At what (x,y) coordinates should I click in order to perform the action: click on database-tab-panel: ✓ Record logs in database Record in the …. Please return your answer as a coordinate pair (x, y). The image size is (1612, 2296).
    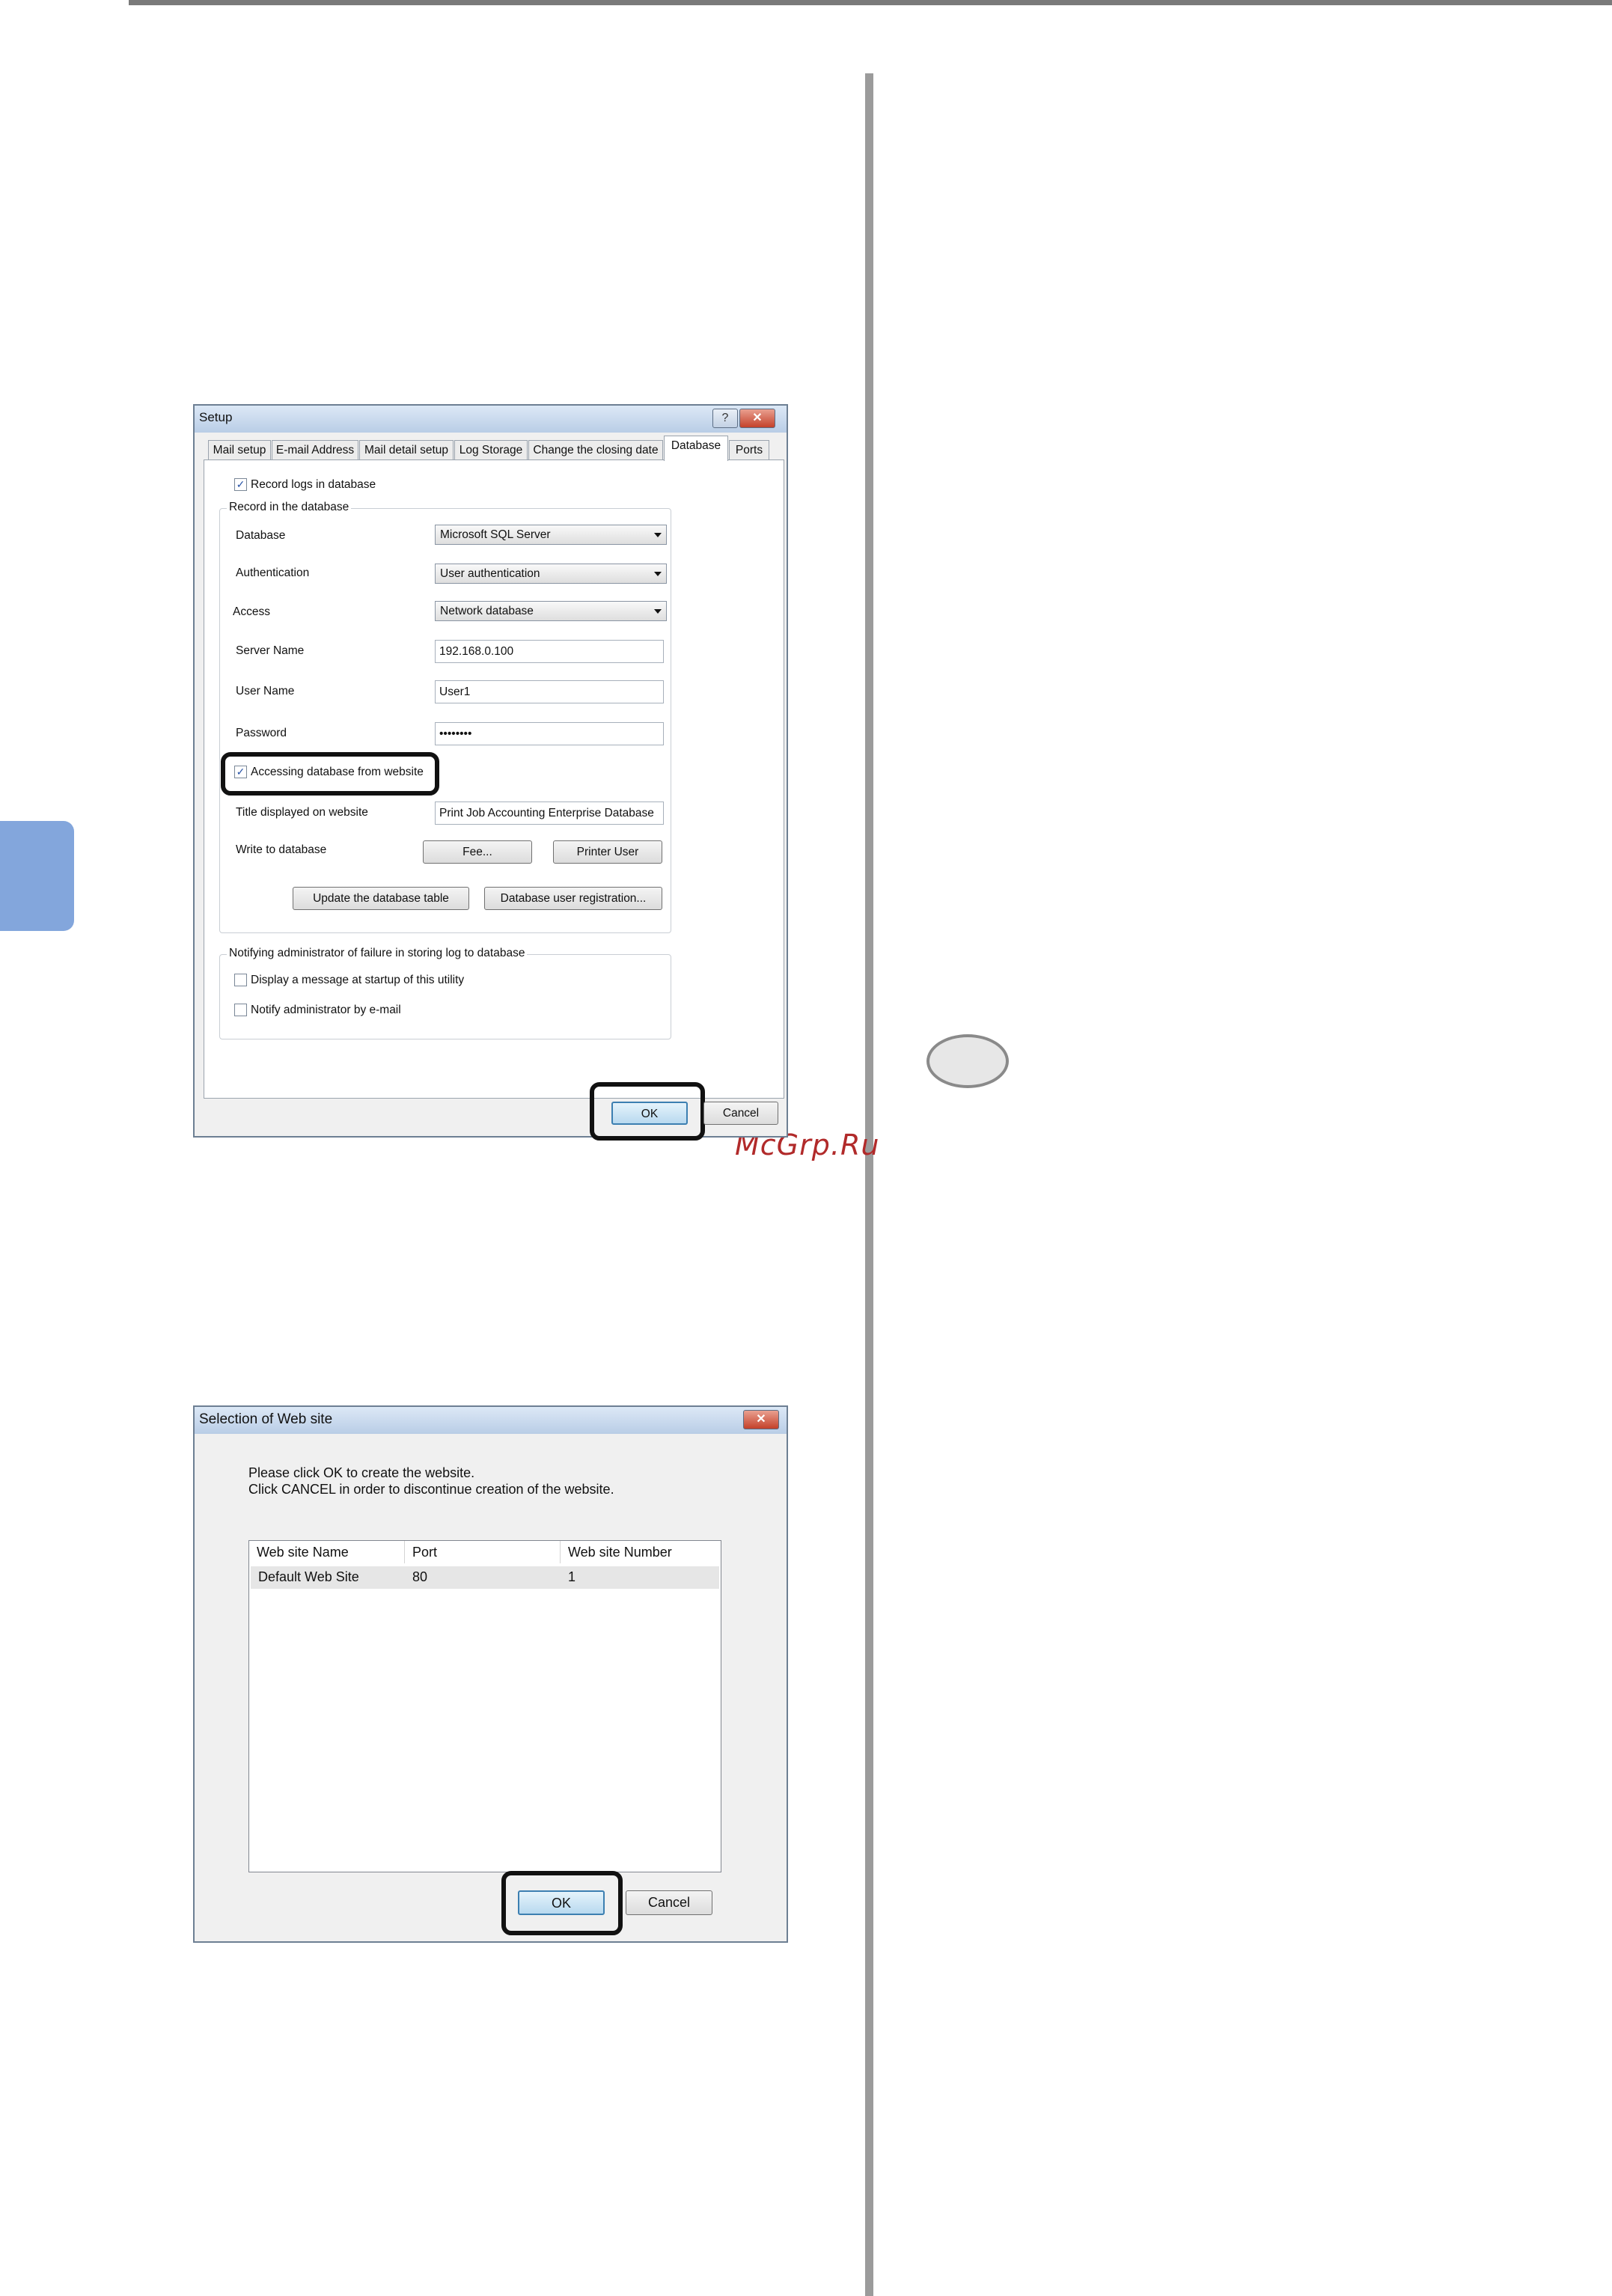
    Looking at the image, I should click on (494, 779).